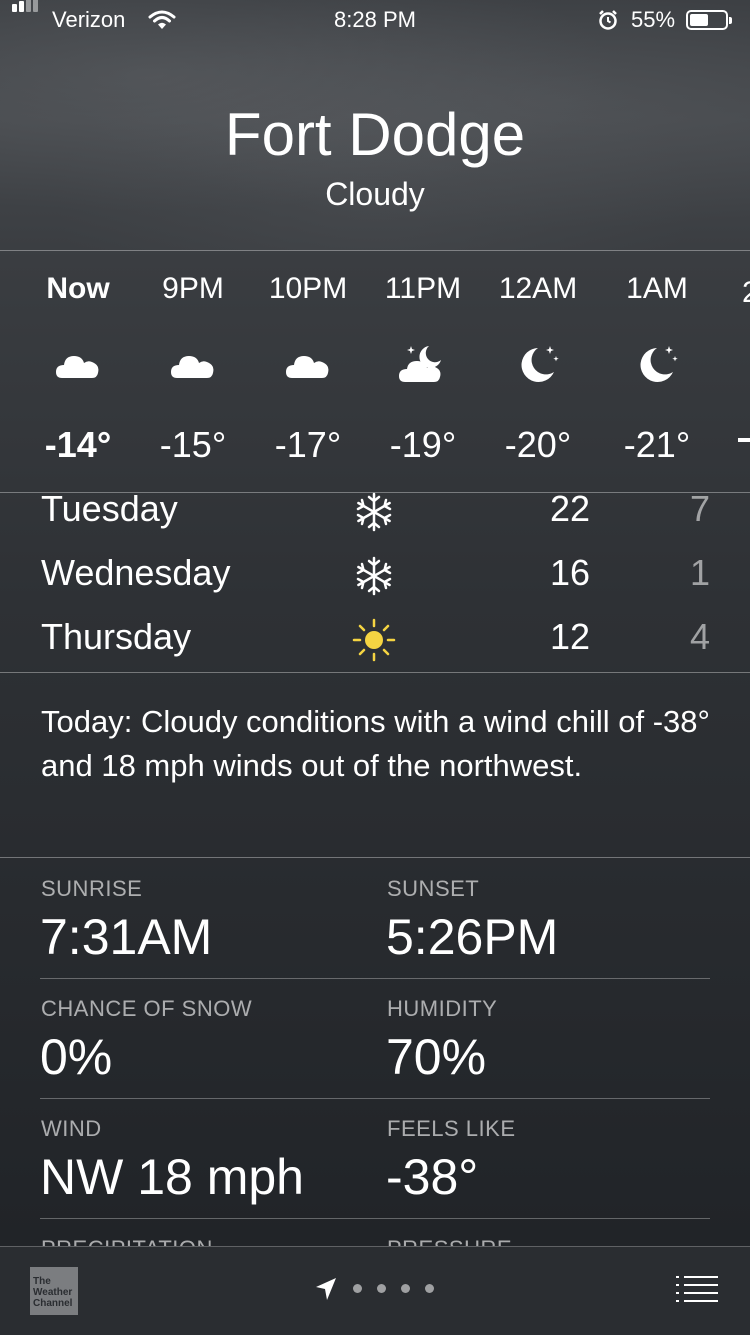  What do you see at coordinates (71, 1128) in the screenshot?
I see `wind-label: WIND` at bounding box center [71, 1128].